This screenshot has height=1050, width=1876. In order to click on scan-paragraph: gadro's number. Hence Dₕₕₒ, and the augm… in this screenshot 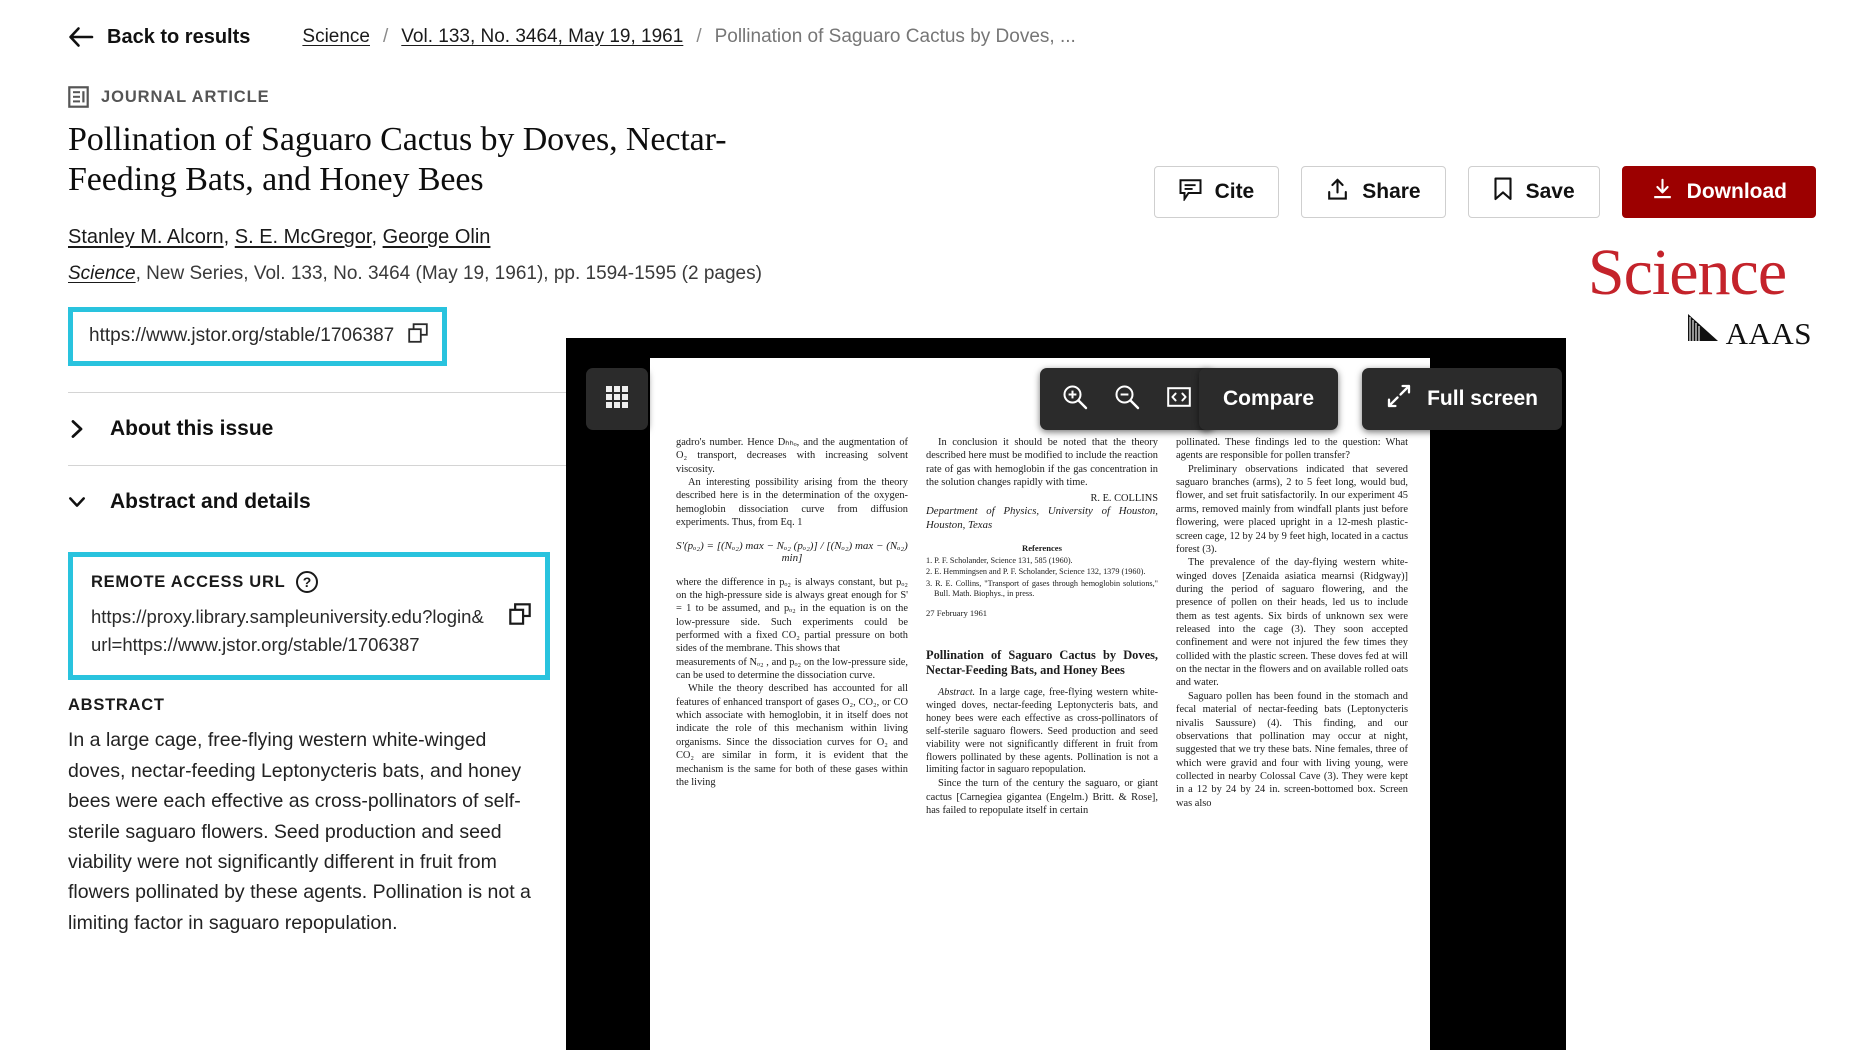, I will do `click(792, 456)`.